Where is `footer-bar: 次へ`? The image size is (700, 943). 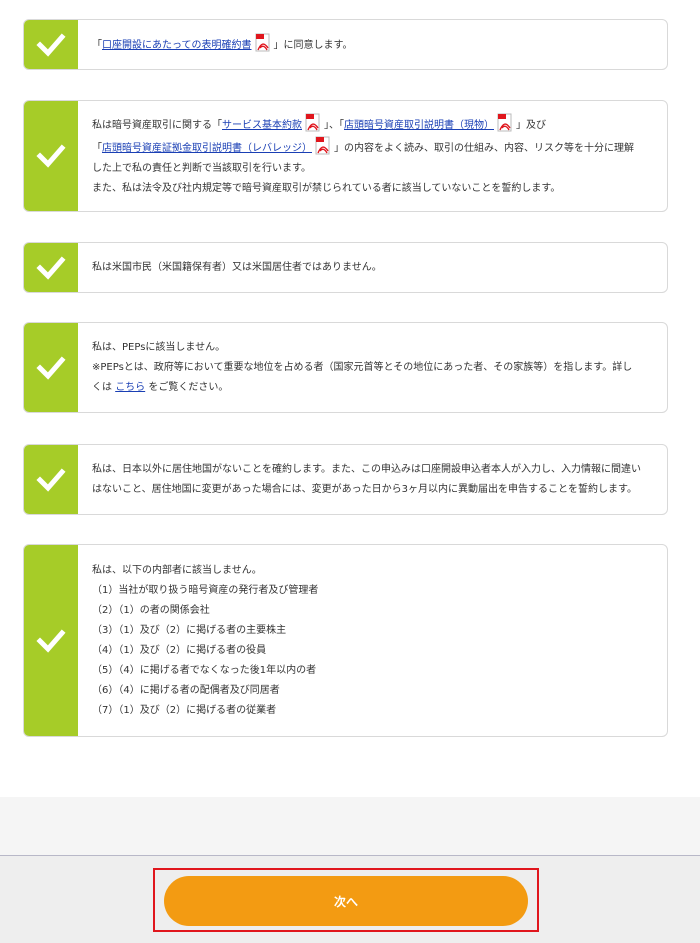
footer-bar: 次へ is located at coordinates (350, 899).